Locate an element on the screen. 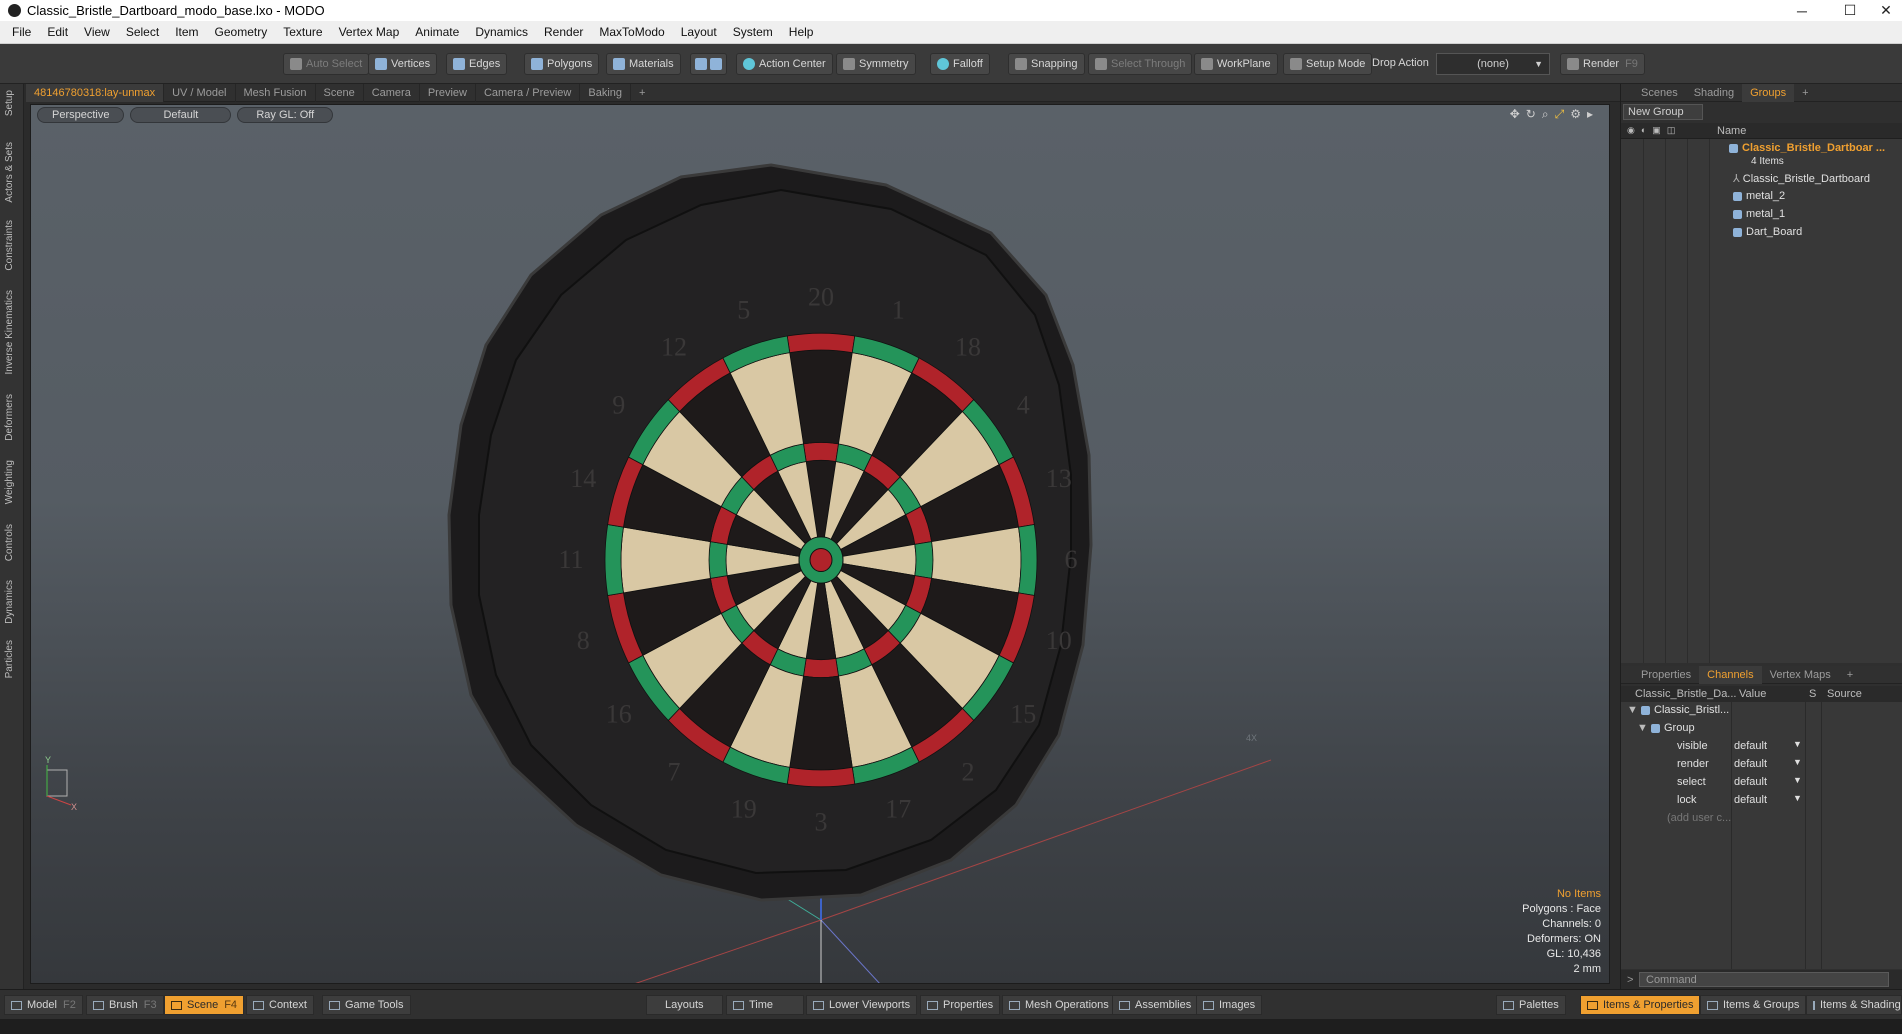  zoom-icon: ⌕ is located at coordinates (1545, 114).